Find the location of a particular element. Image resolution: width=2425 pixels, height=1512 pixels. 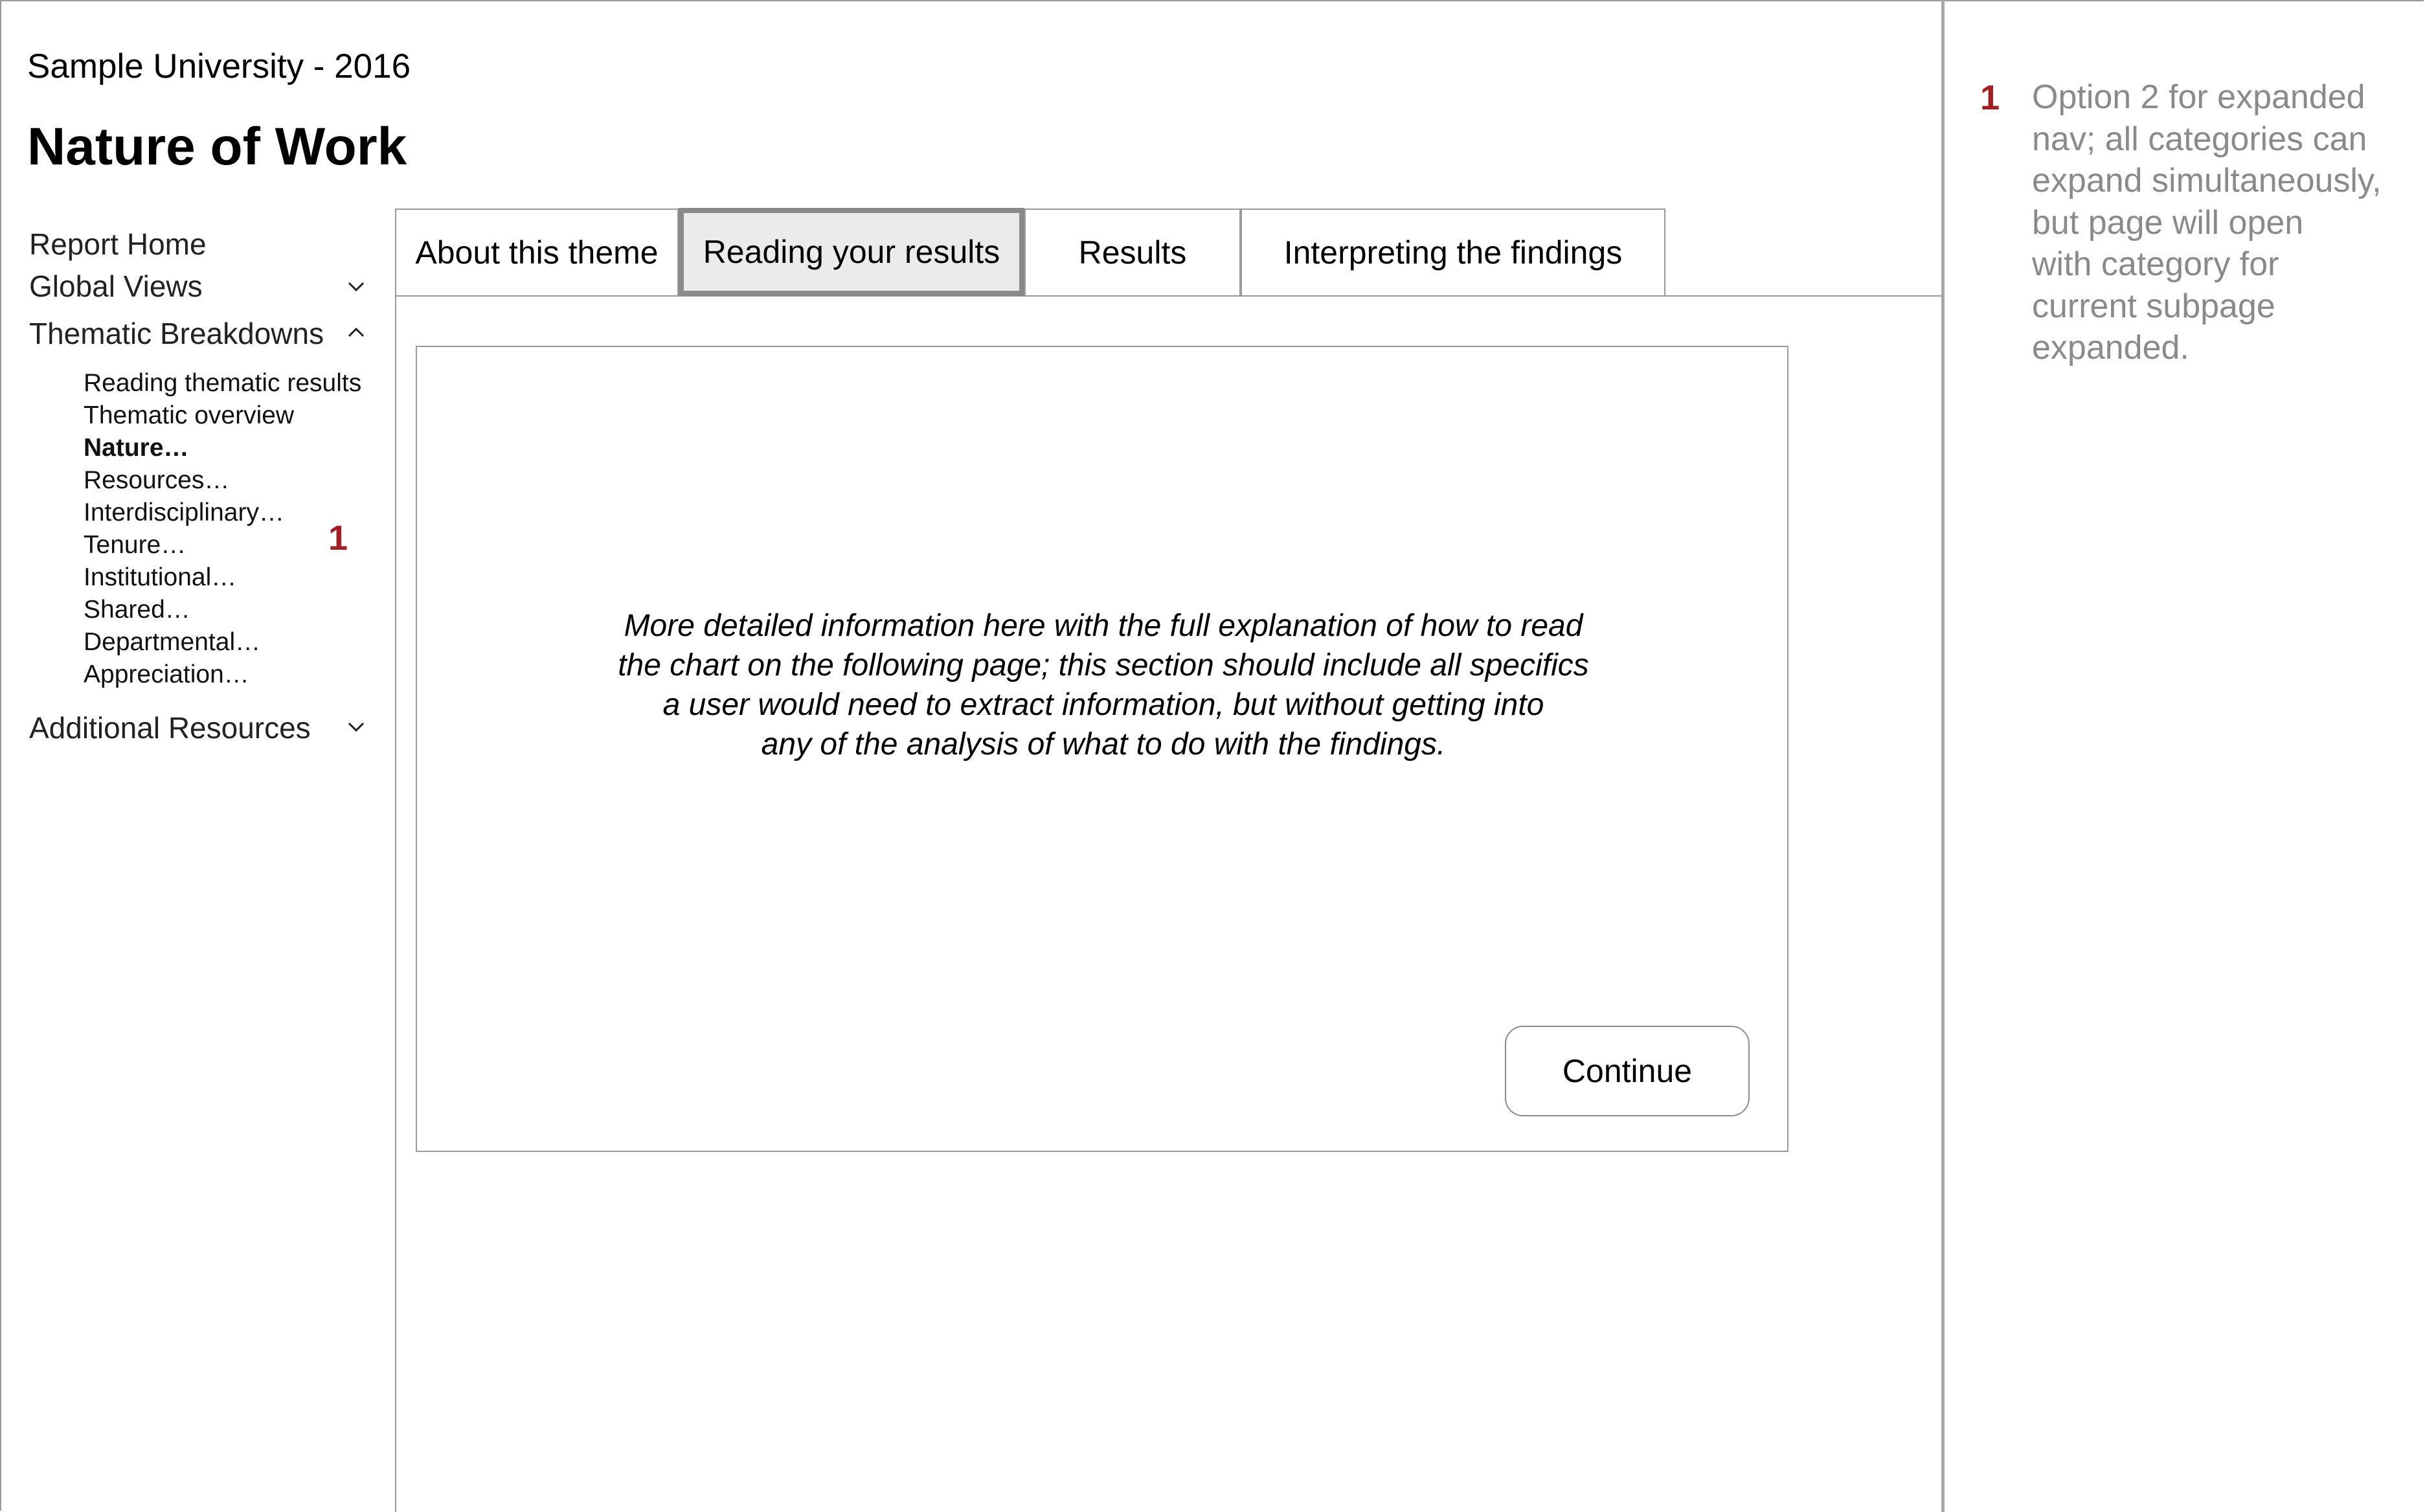

sidebar-item-label: Additional Resources is located at coordinates (170, 728).